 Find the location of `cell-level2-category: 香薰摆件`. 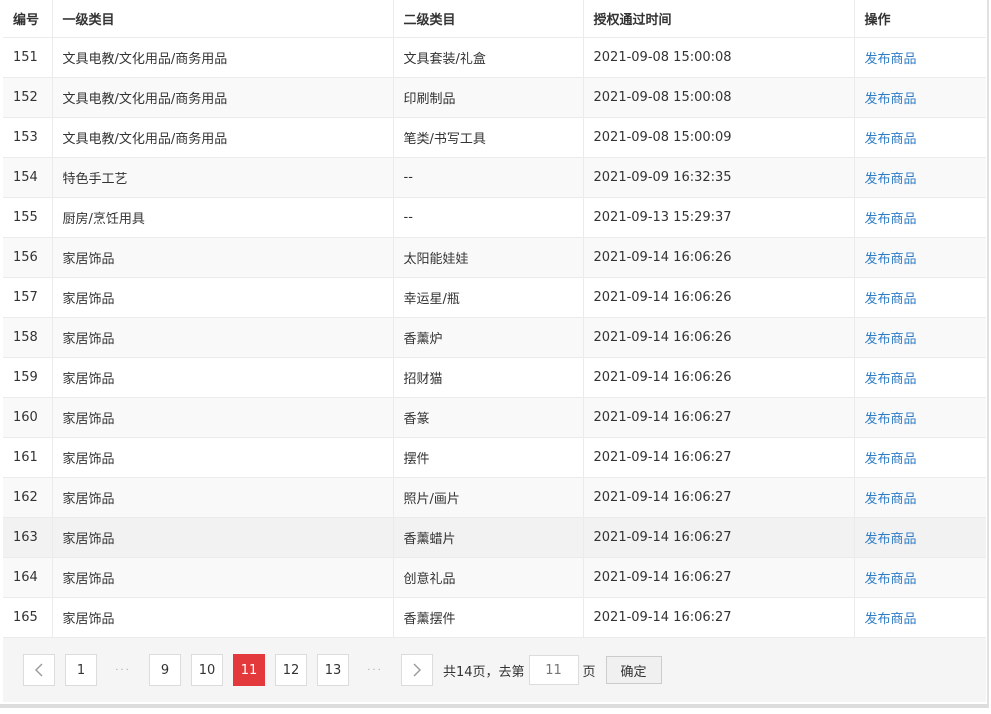

cell-level2-category: 香薰摆件 is located at coordinates (488, 617).